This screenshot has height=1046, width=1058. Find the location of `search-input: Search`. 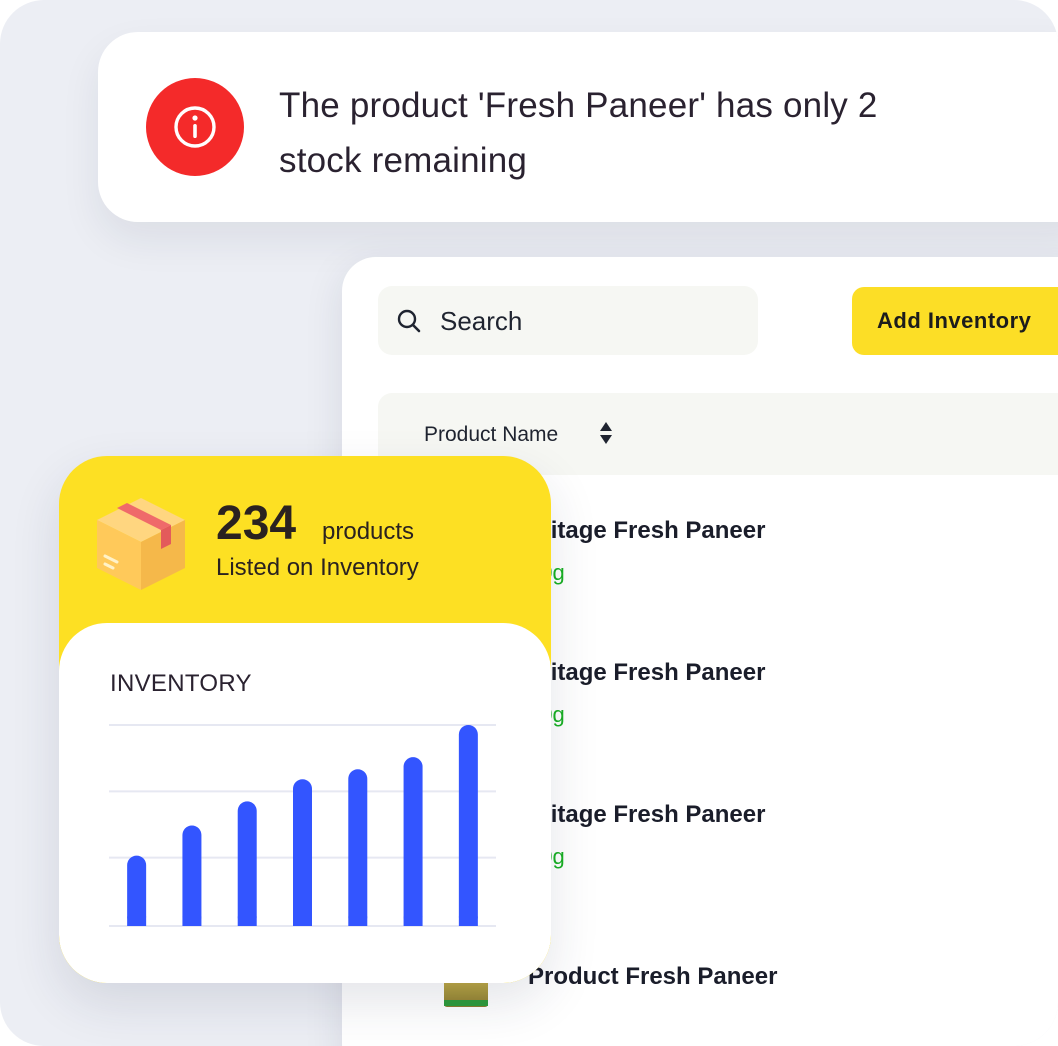

search-input: Search is located at coordinates (568, 320).